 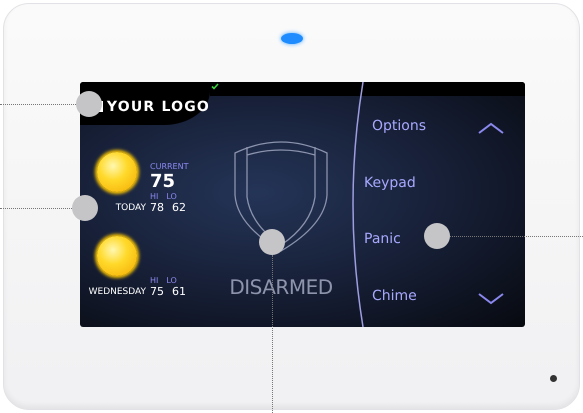 What do you see at coordinates (215, 86) in the screenshot?
I see `check-icon` at bounding box center [215, 86].